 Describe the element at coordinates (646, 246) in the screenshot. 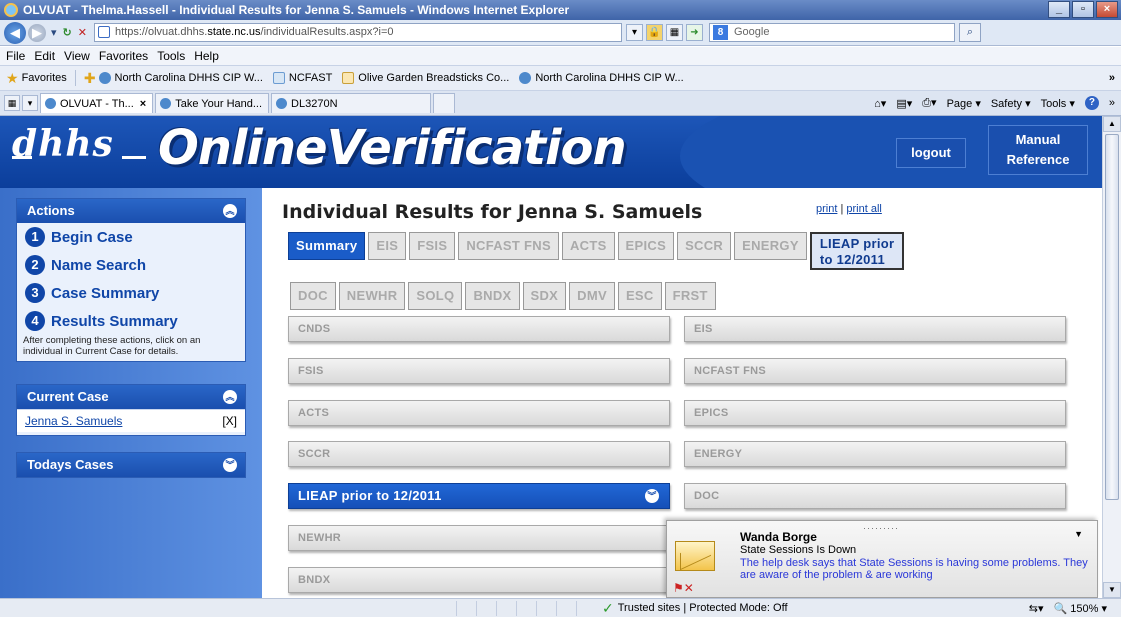

I see `tab-epics: EPICS` at that location.